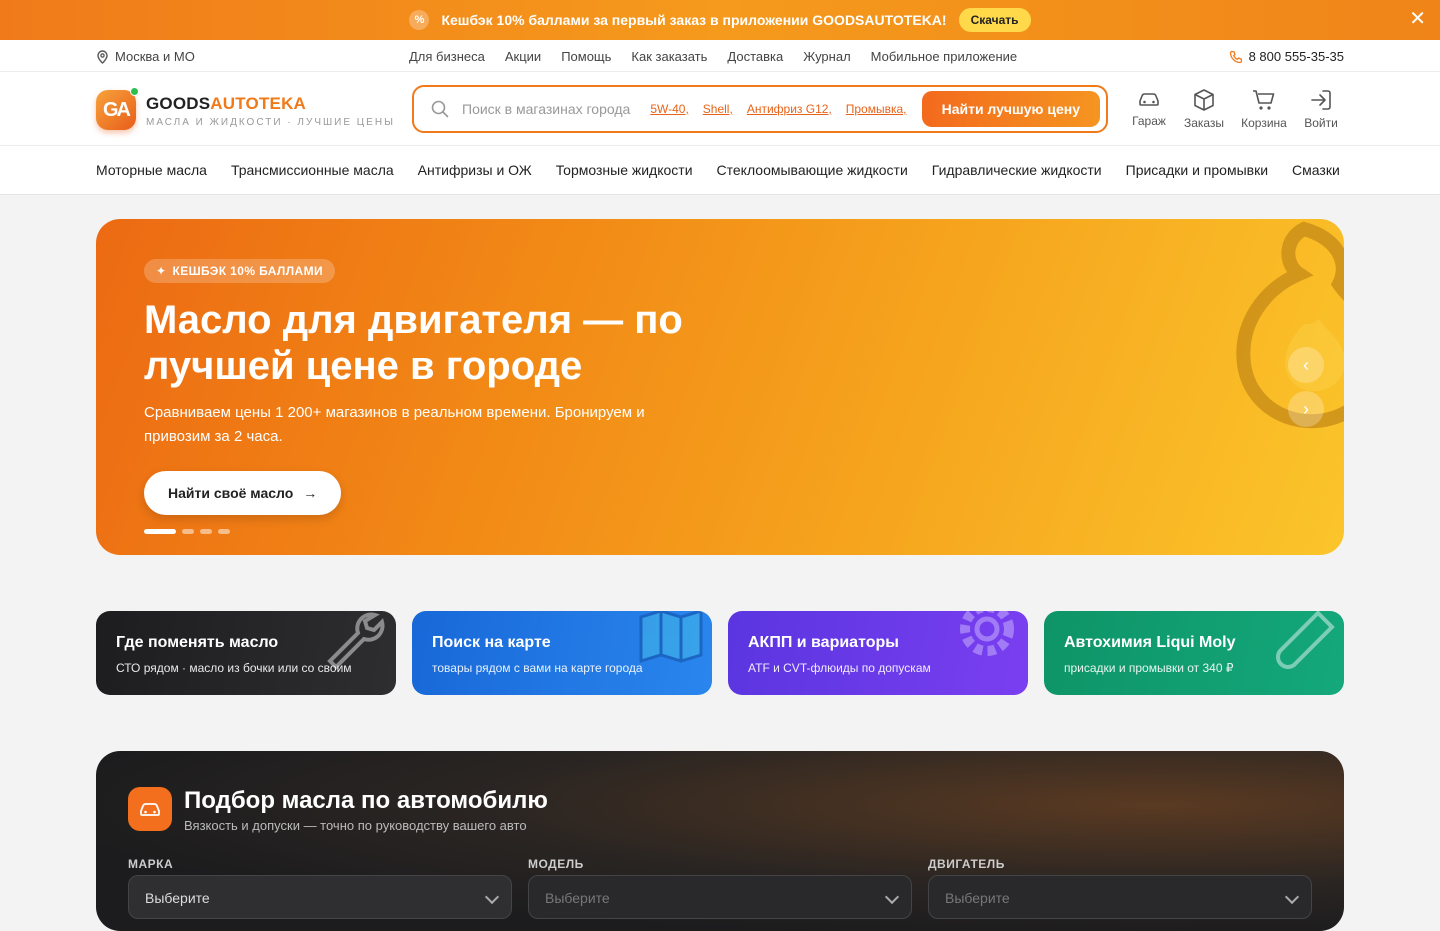 Image resolution: width=1440 pixels, height=931 pixels. Describe the element at coordinates (577, 898) in the screenshot. I see `model-select-value: Выберите` at that location.